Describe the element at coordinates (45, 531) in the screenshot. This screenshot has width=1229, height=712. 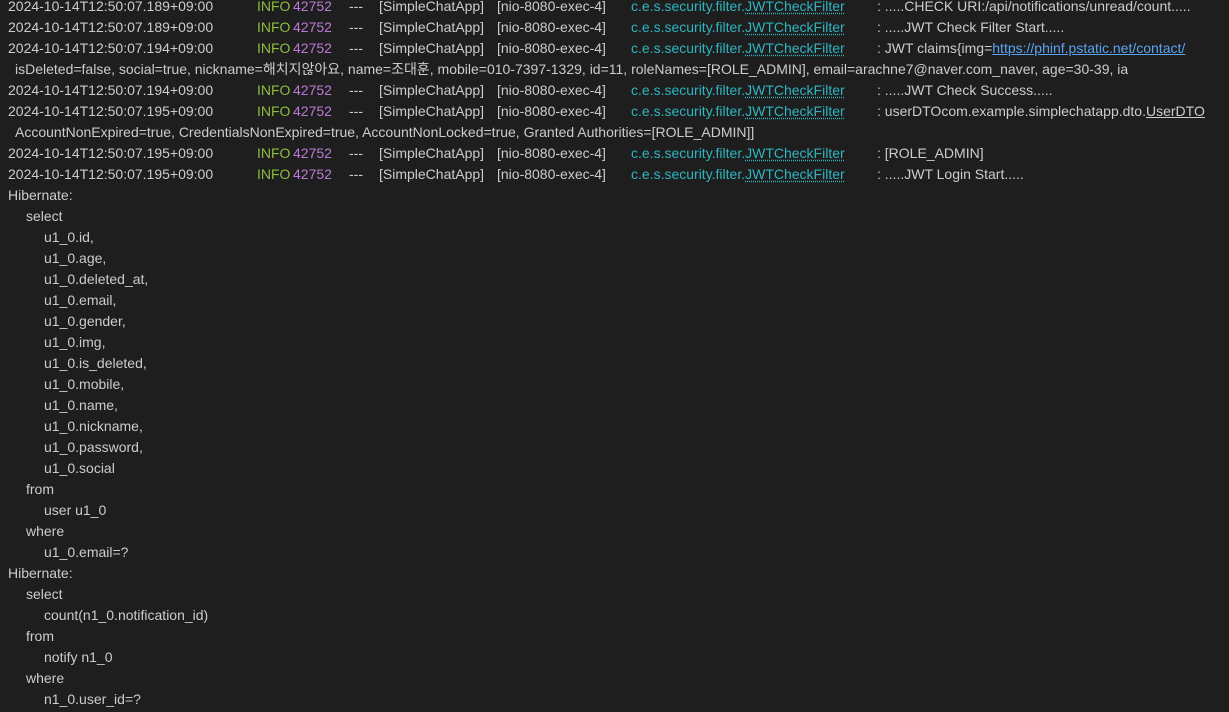
I see `sql-where-keyword: where` at that location.